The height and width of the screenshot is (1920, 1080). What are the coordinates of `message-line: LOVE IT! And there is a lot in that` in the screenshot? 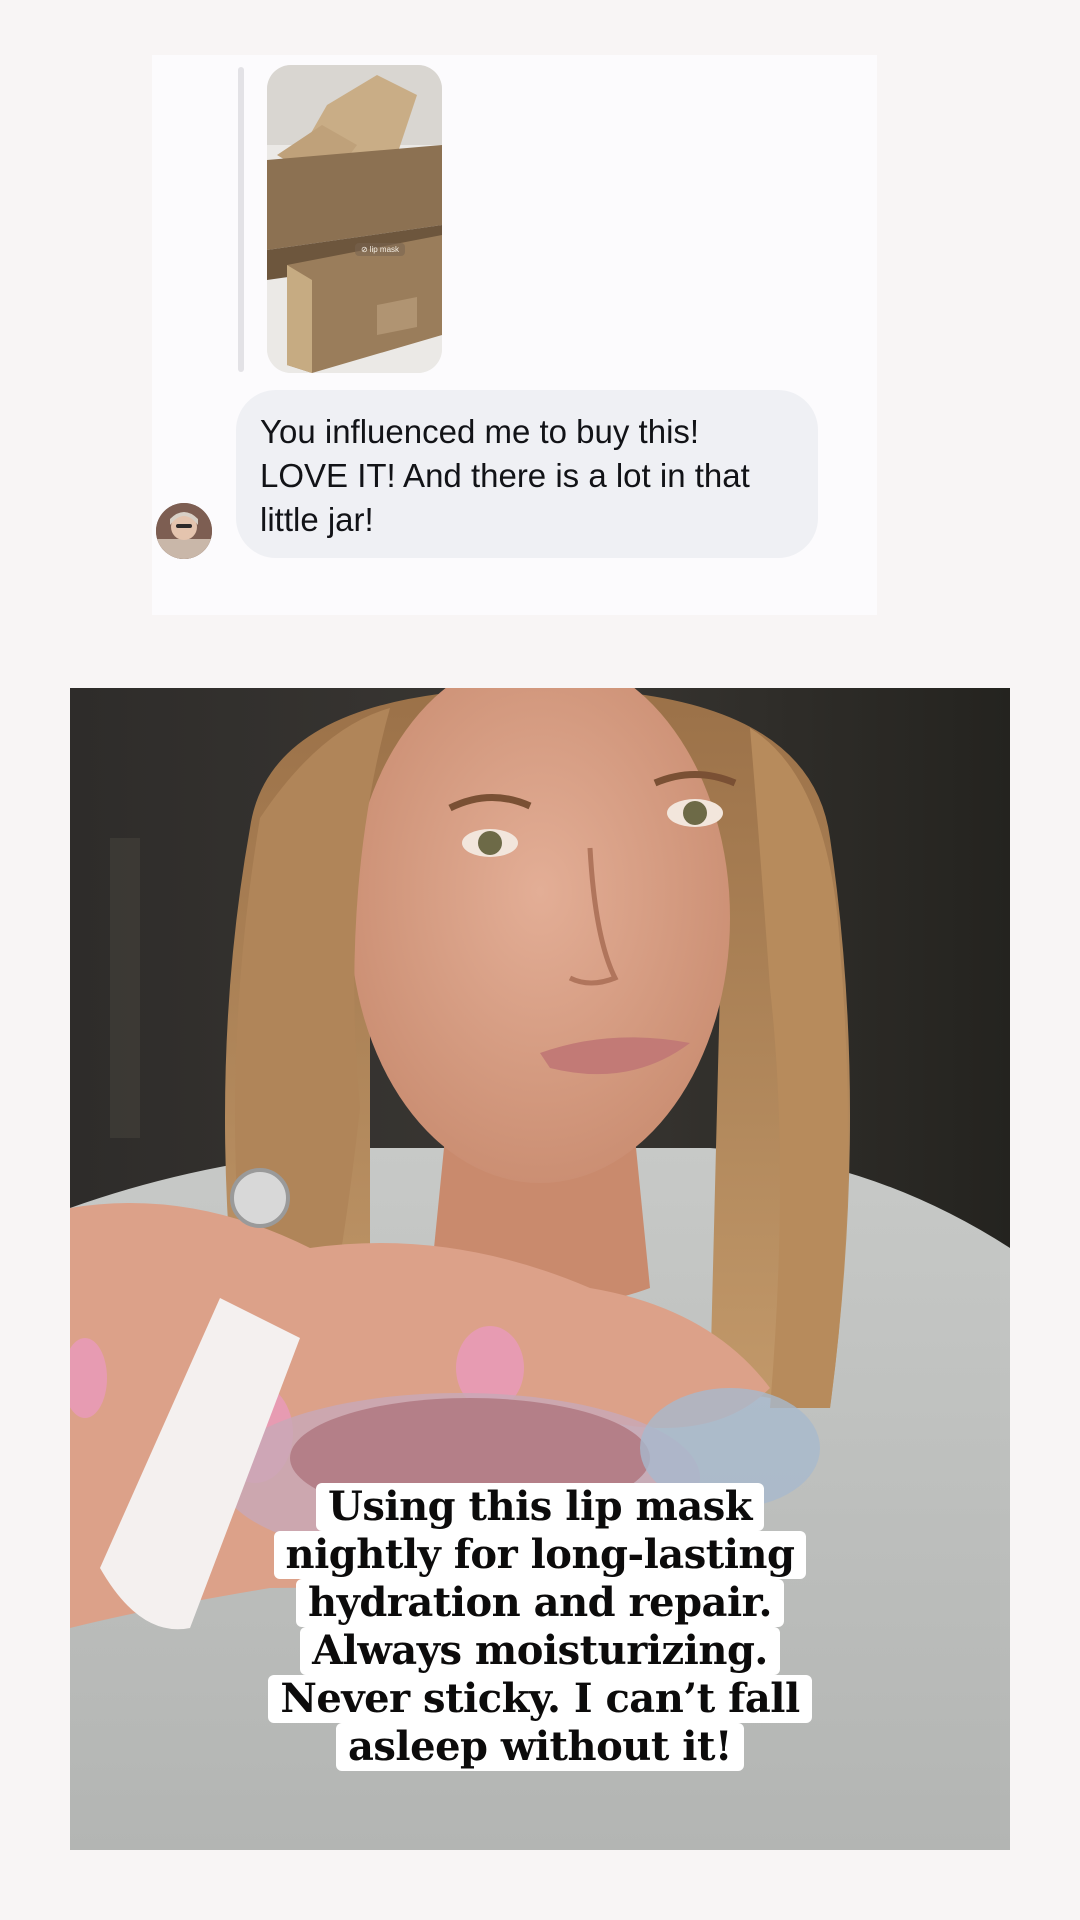 It's located at (505, 475).